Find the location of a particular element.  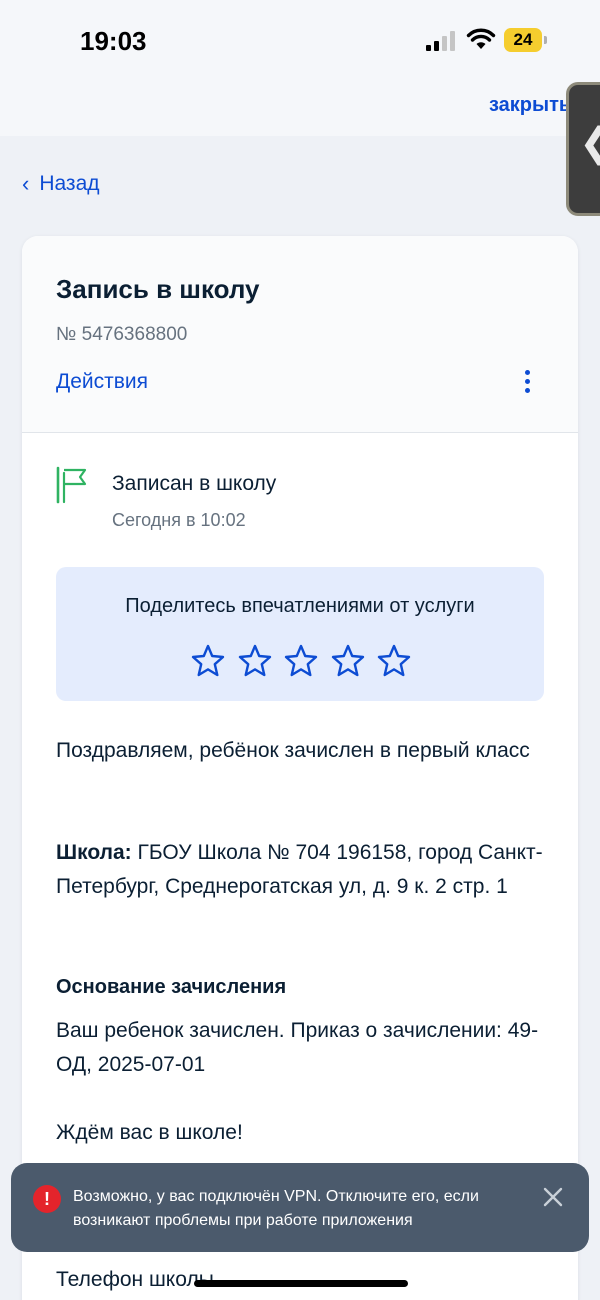

chevron-left-icon: ❮ is located at coordinates (589, 143).